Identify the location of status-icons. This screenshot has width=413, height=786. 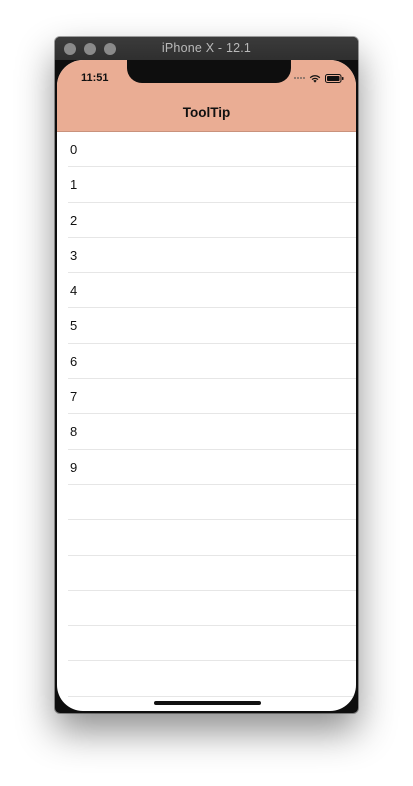
(319, 78).